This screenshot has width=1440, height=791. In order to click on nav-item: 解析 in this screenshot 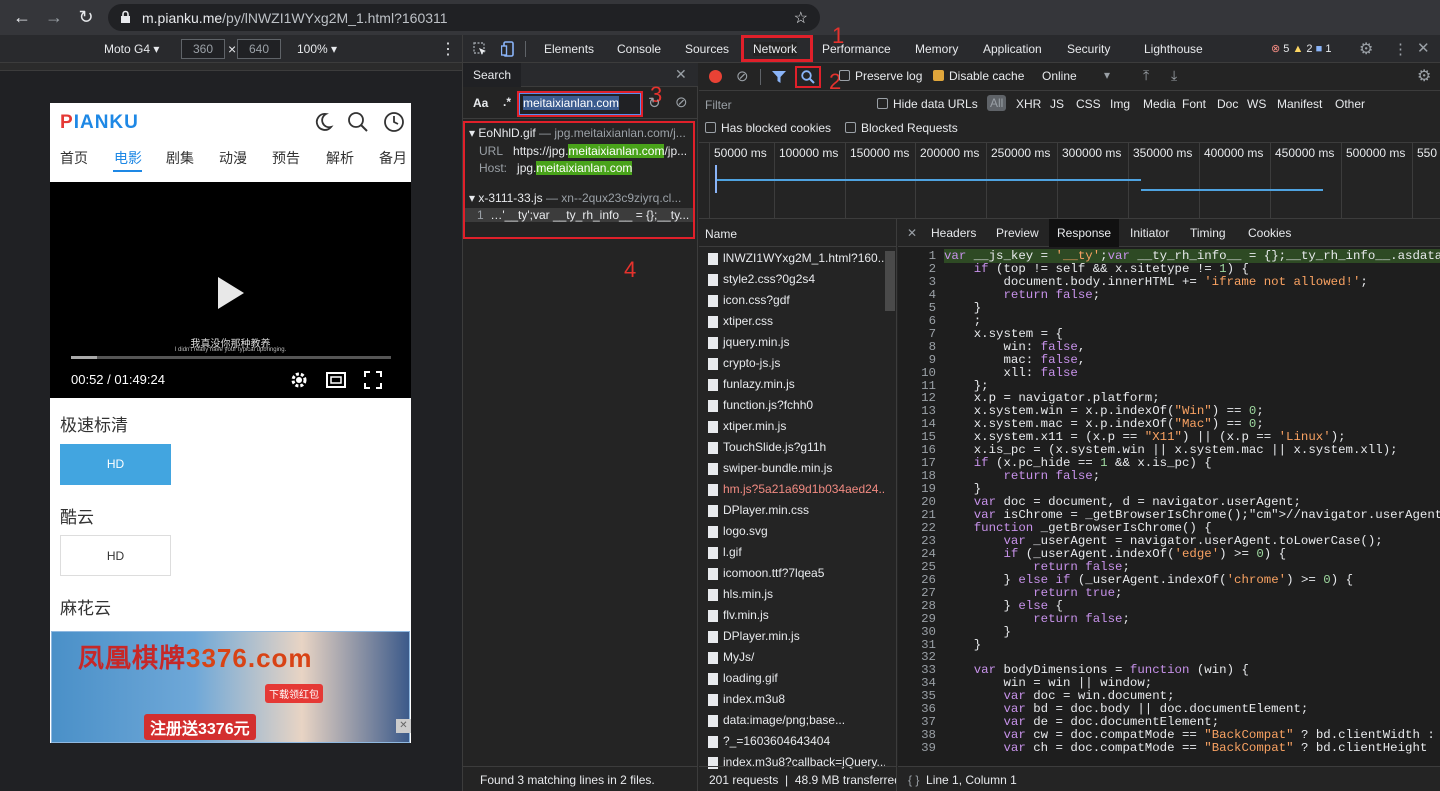, I will do `click(340, 158)`.